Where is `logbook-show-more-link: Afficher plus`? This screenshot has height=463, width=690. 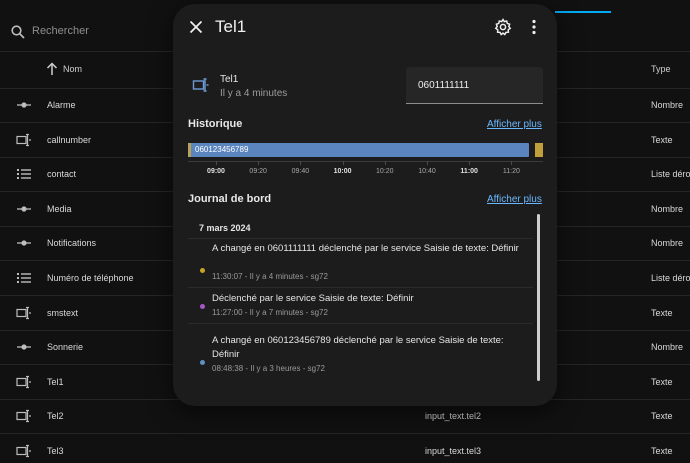
logbook-show-more-link: Afficher plus is located at coordinates (514, 199).